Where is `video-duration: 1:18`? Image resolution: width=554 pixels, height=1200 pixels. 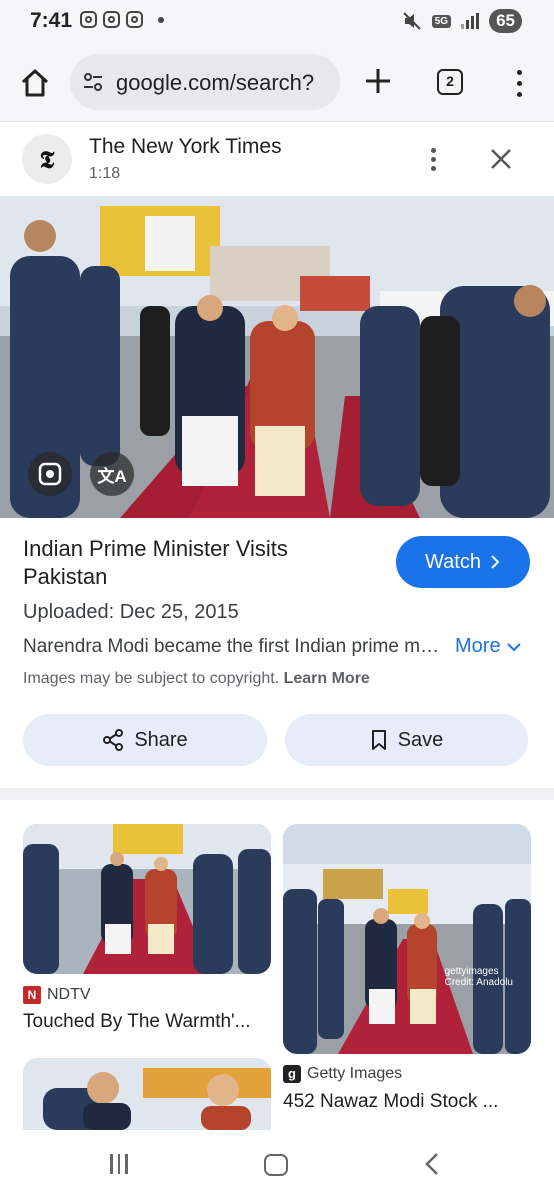
video-duration: 1:18 is located at coordinates (105, 173).